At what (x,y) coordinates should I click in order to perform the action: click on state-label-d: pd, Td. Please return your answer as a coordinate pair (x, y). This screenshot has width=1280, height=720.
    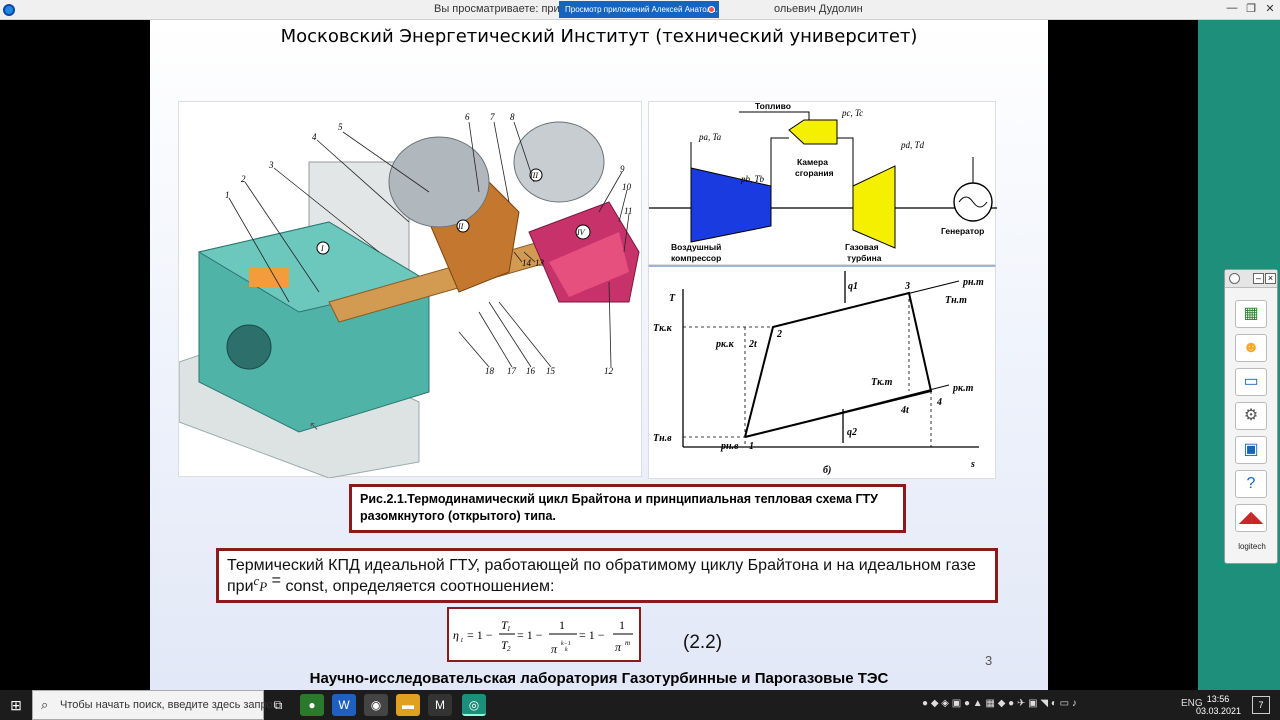
    Looking at the image, I should click on (912, 145).